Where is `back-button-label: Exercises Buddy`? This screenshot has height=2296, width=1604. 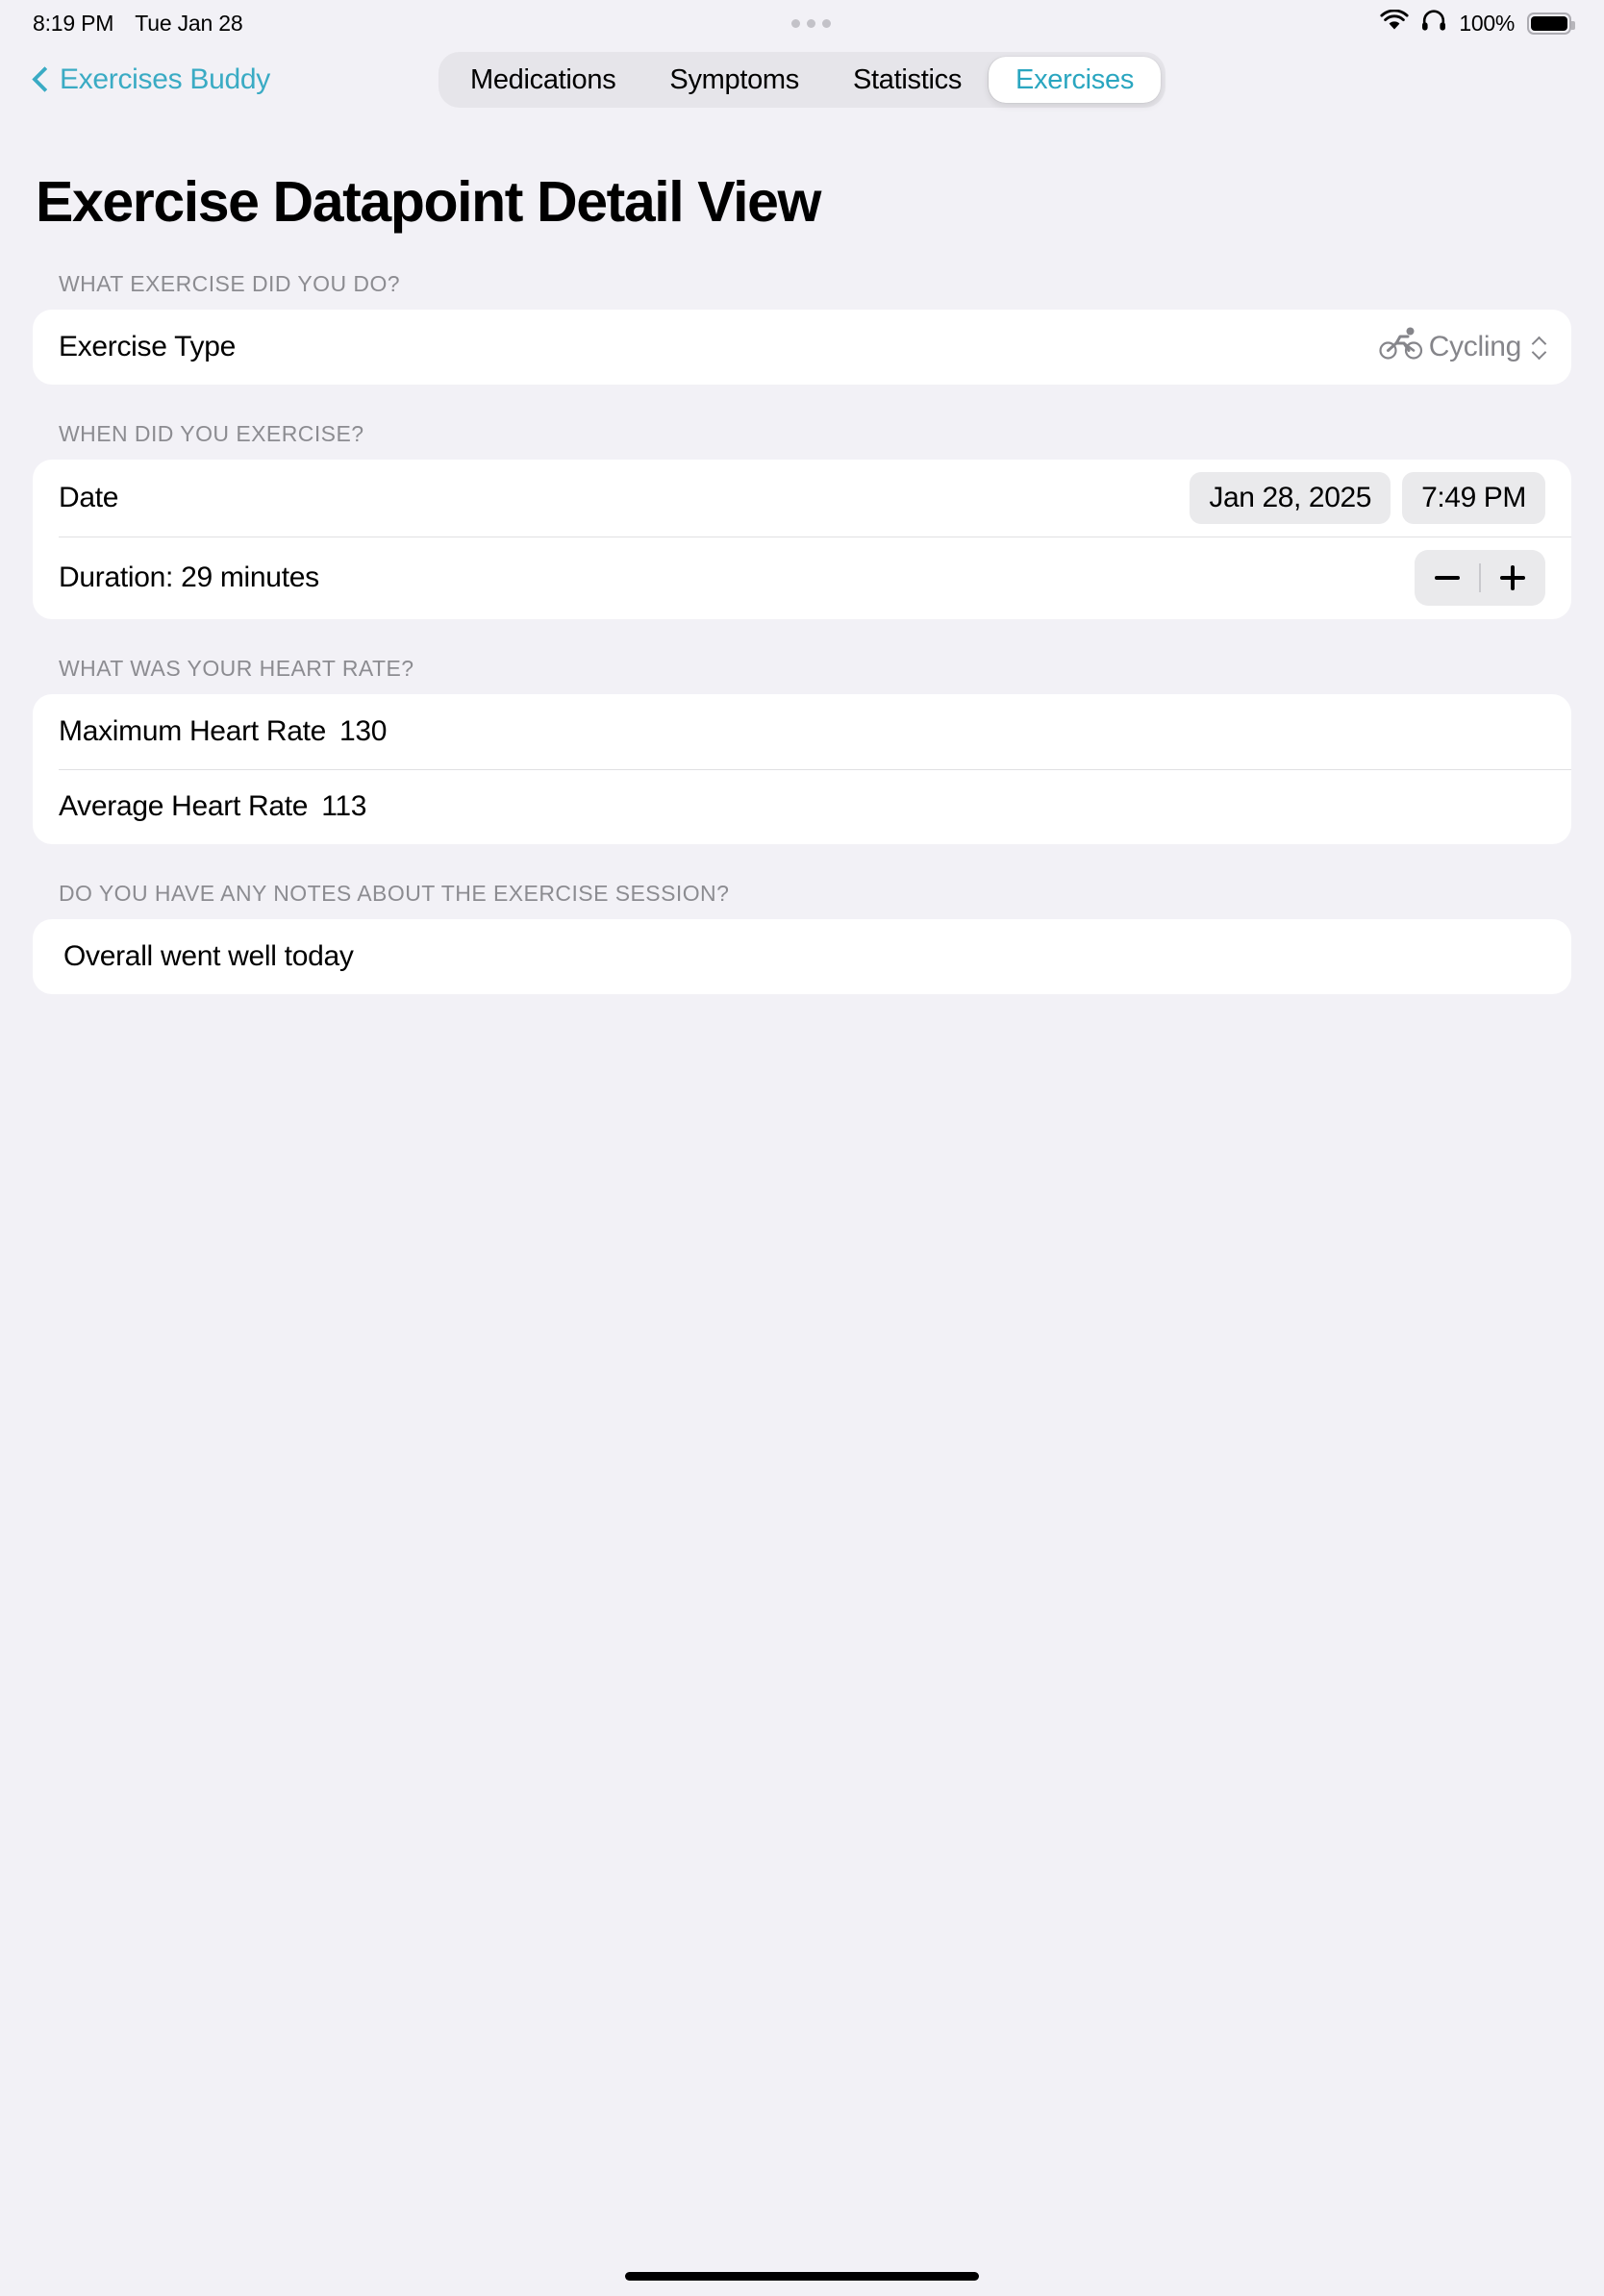 back-button-label: Exercises Buddy is located at coordinates (165, 79).